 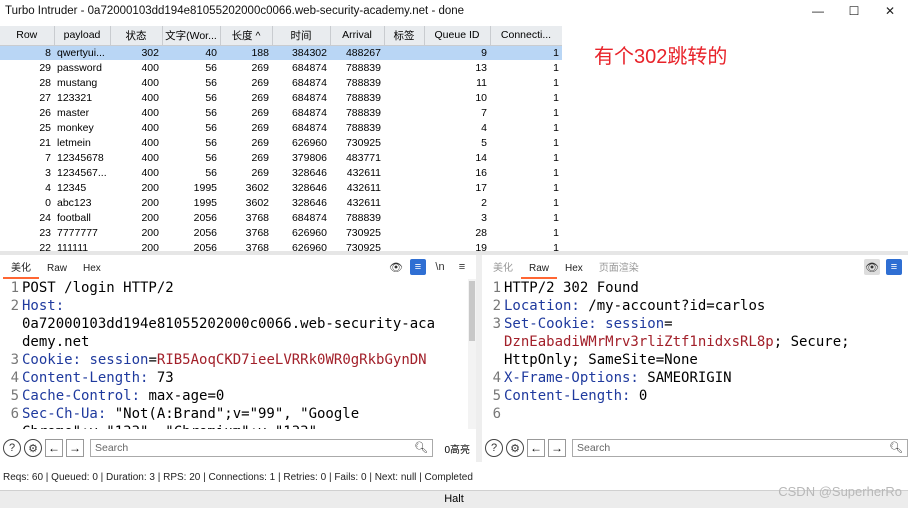 What do you see at coordinates (281, 142) in the screenshot?
I see `table-row: 21 letmein 400 56 269 626960 730925 5 1` at bounding box center [281, 142].